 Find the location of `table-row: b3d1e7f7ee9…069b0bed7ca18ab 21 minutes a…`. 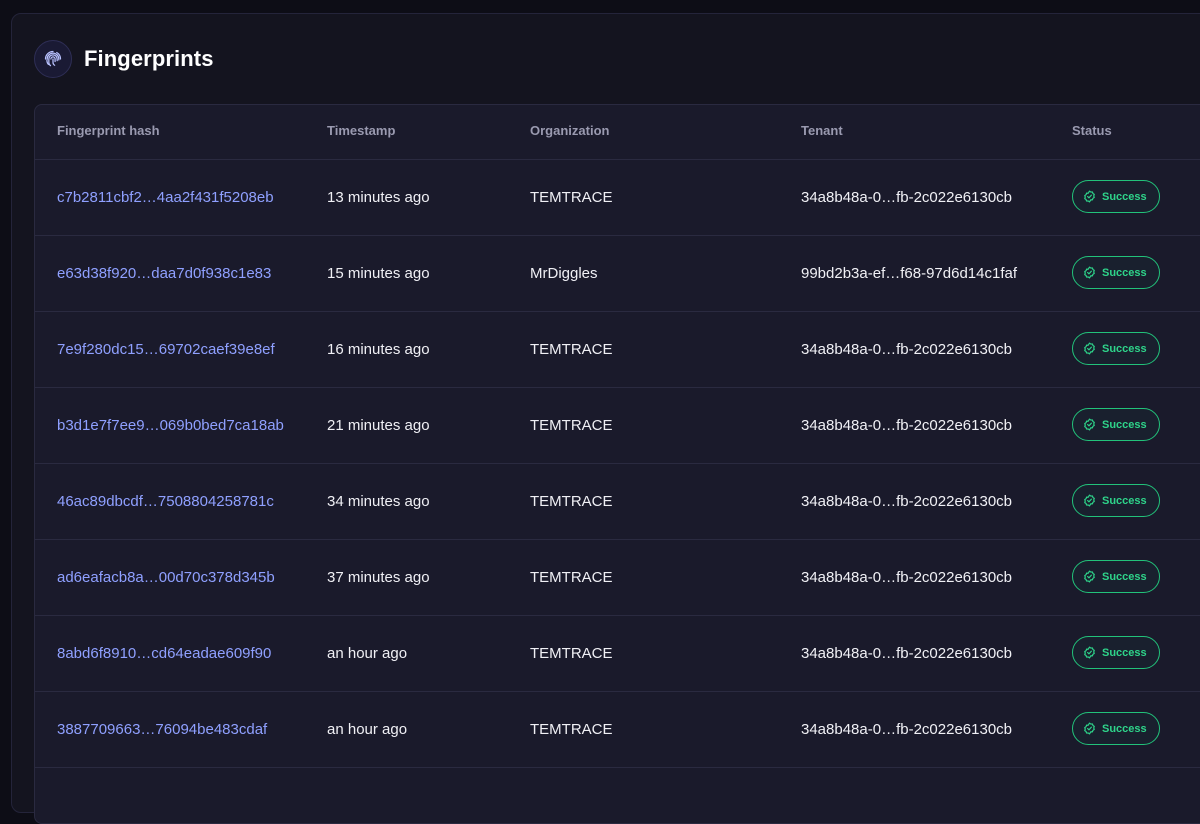

table-row: b3d1e7f7ee9…069b0bed7ca18ab 21 minutes a… is located at coordinates (617, 426).